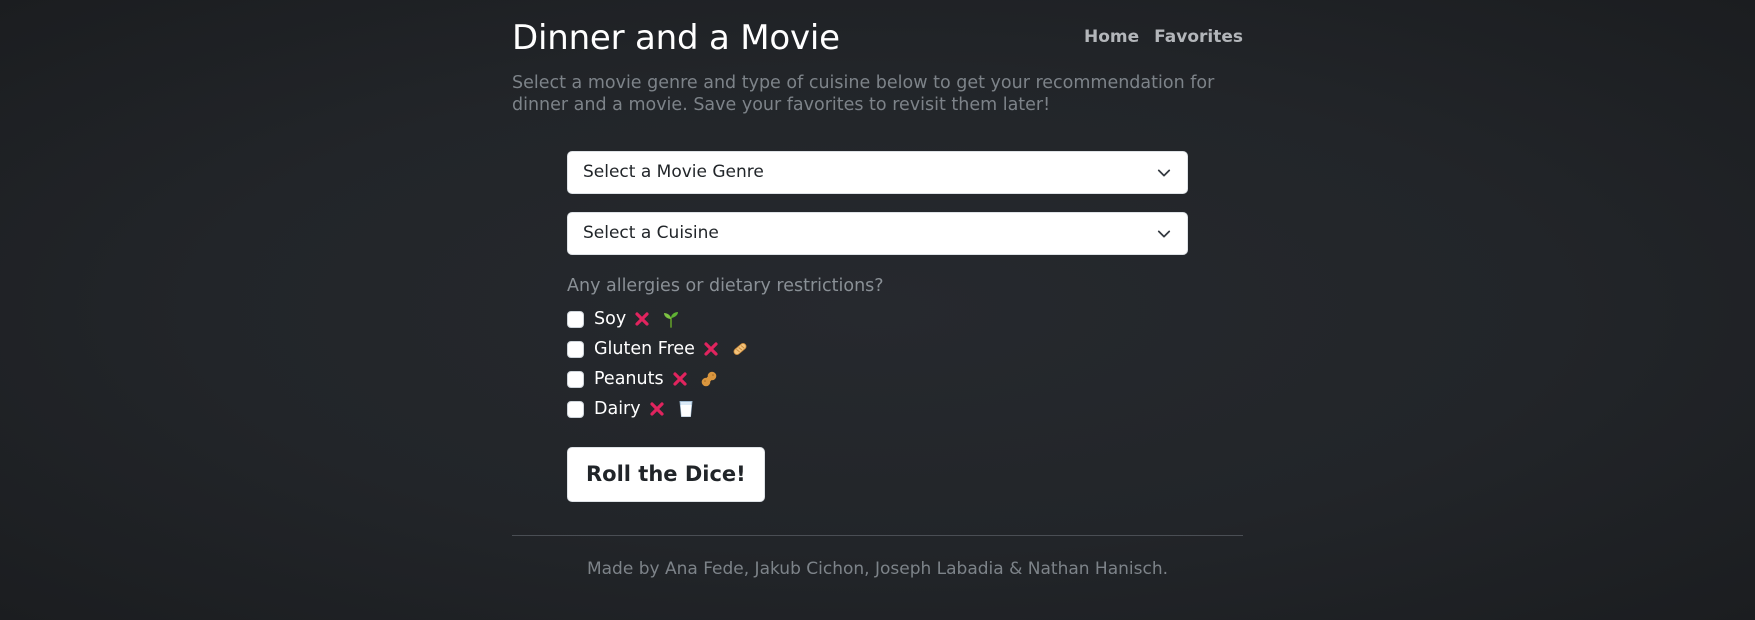 This screenshot has width=1755, height=620. What do you see at coordinates (671, 320) in the screenshot?
I see `seedling-icon` at bounding box center [671, 320].